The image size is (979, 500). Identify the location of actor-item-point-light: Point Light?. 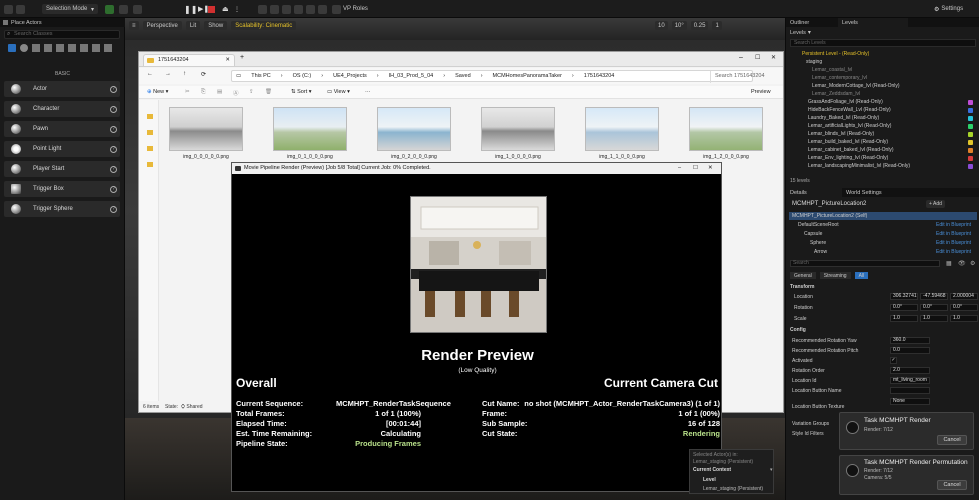
(62, 149).